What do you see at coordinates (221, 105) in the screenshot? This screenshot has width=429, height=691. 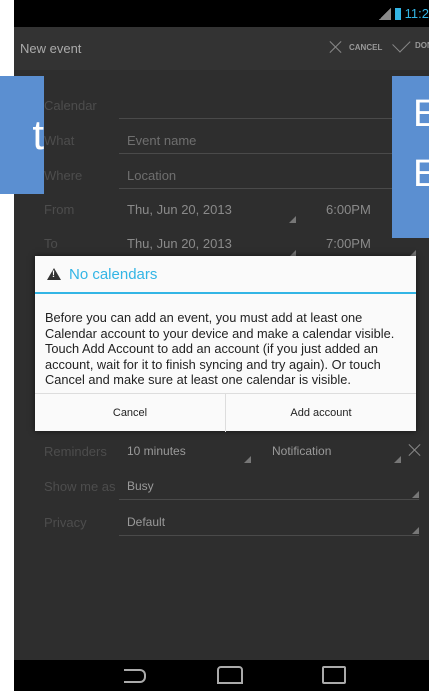 I see `calendar-row: Calendar` at bounding box center [221, 105].